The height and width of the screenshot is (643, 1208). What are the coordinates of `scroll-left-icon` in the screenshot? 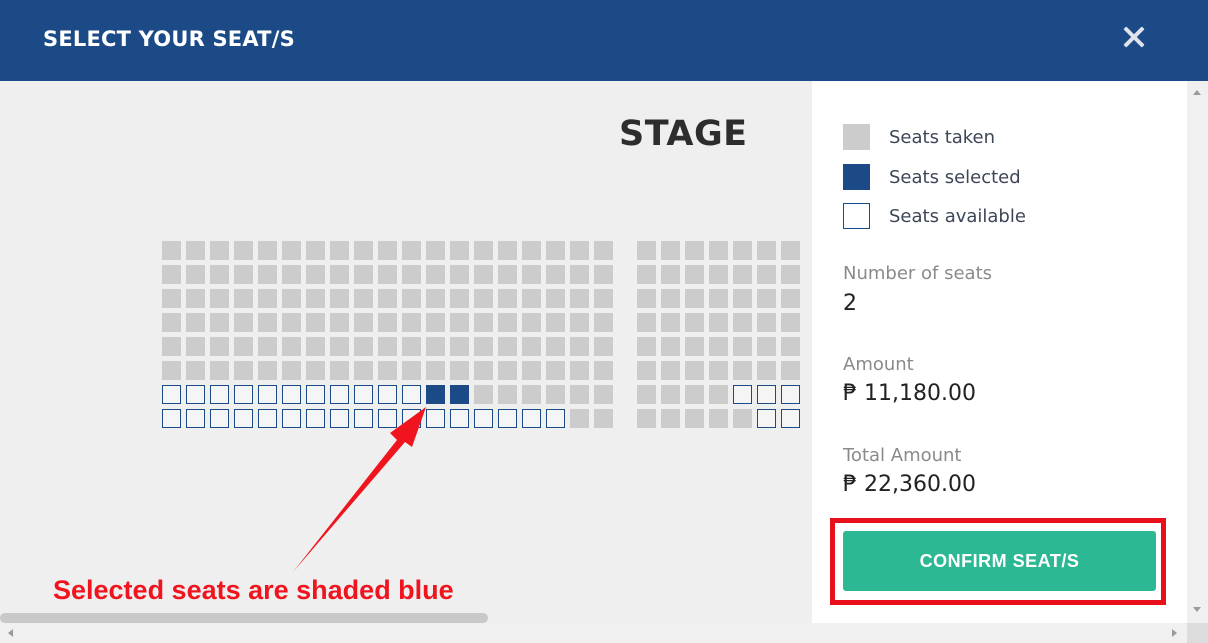 It's located at (10, 633).